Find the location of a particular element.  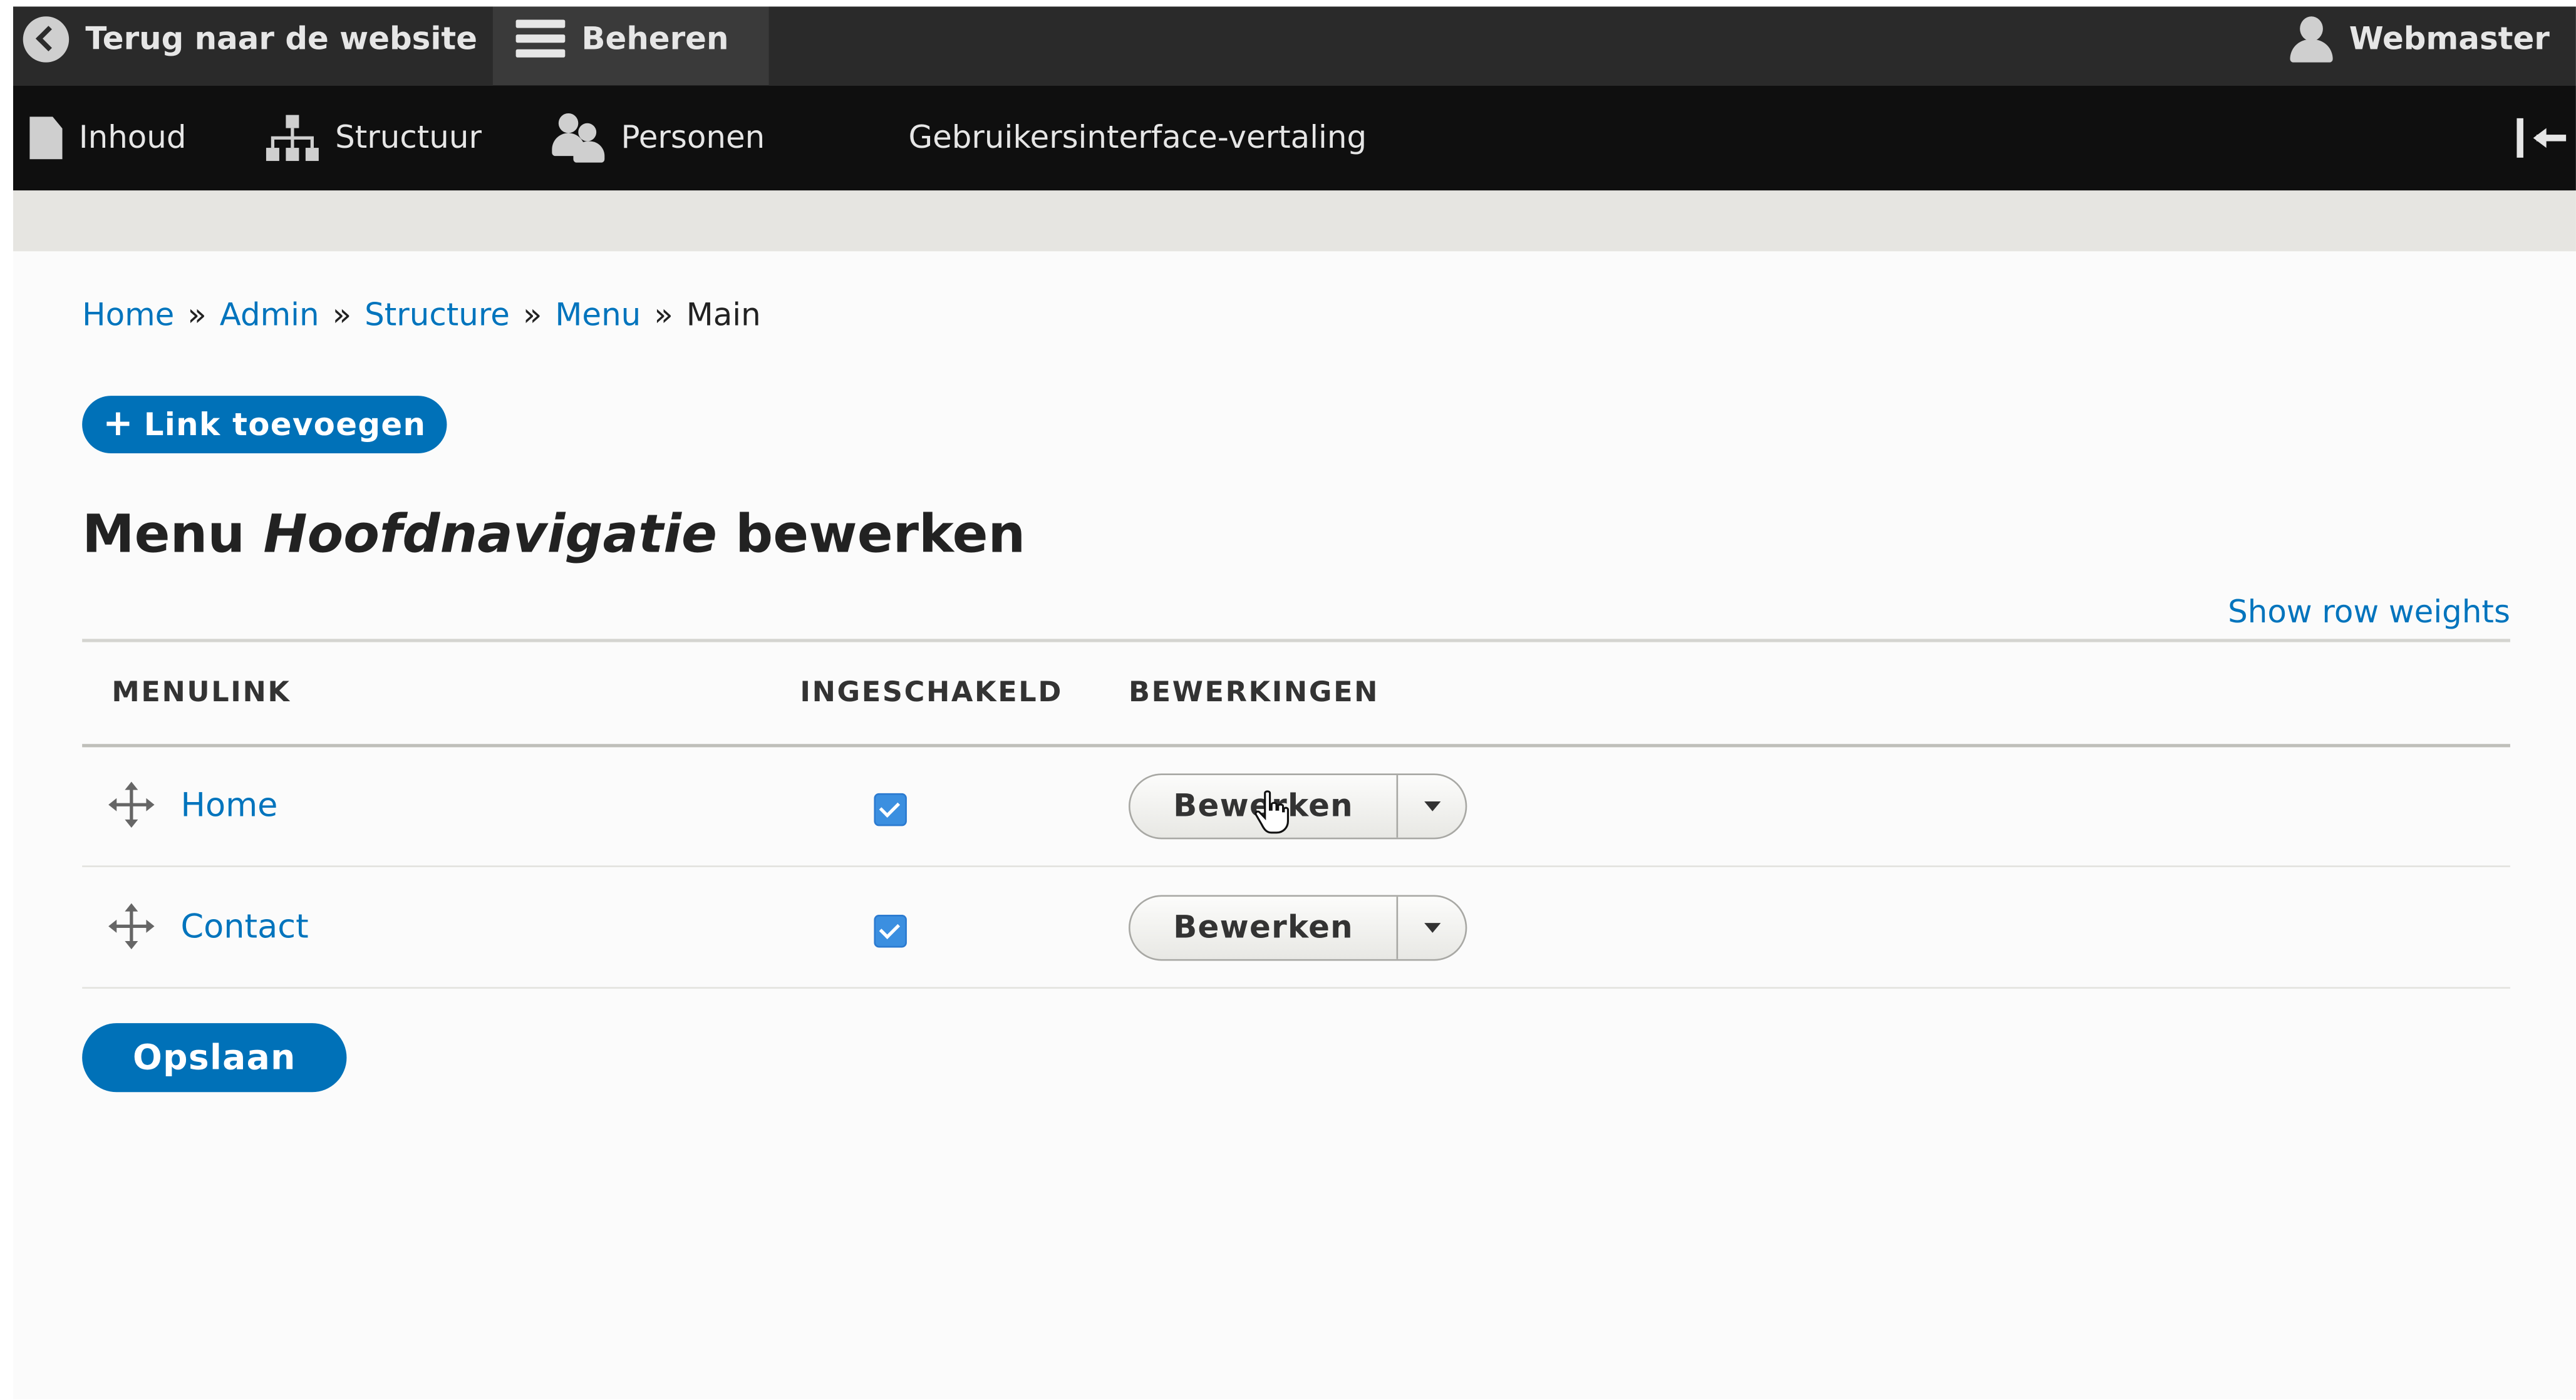

frame-edge-top is located at coordinates (1288, 3).